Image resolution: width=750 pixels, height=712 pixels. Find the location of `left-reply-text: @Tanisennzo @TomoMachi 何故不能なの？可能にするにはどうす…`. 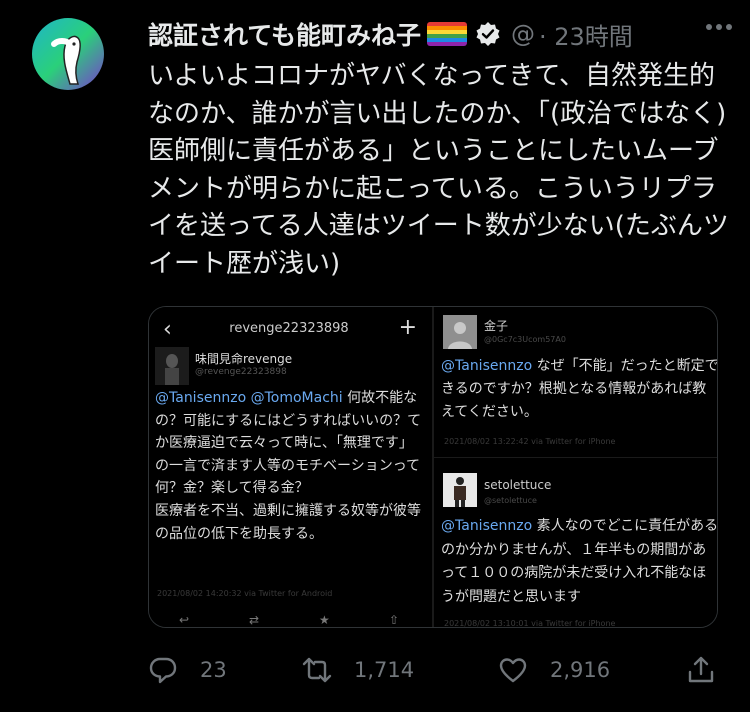

left-reply-text: @Tanisennzo @TomoMachi 何故不能なの？可能にするにはどうす… is located at coordinates (290, 466).